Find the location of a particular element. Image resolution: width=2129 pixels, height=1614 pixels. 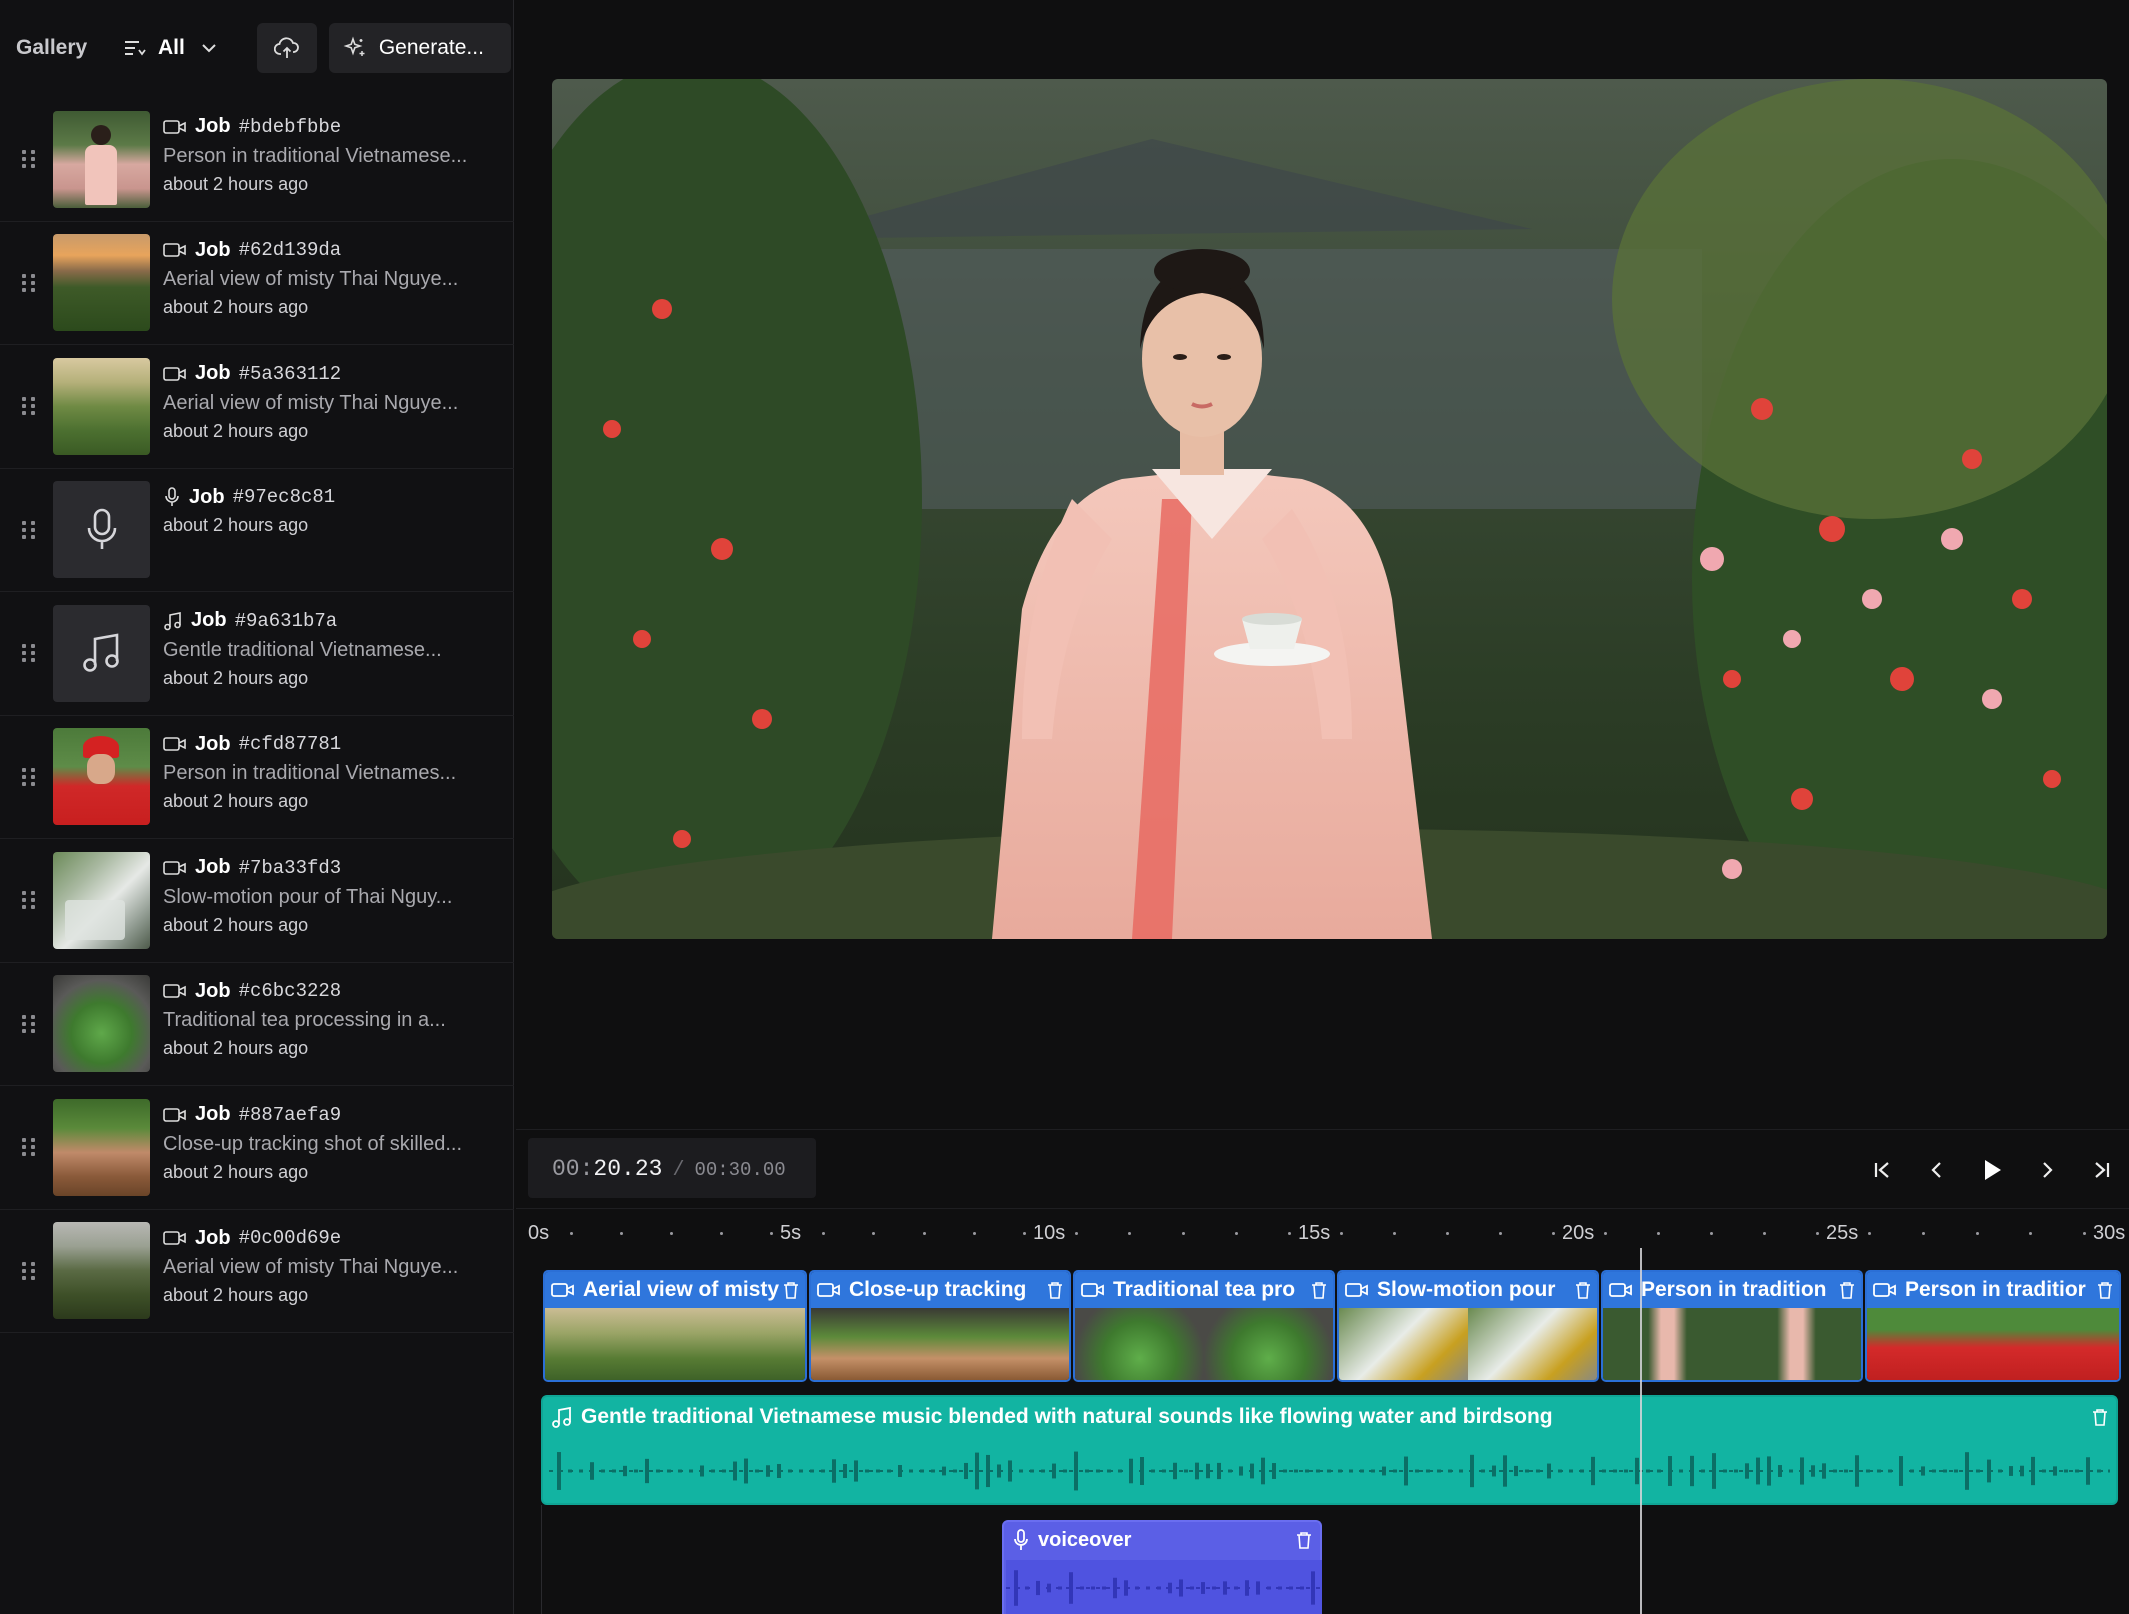

video-clip: Close-up tracking is located at coordinates (940, 1326).